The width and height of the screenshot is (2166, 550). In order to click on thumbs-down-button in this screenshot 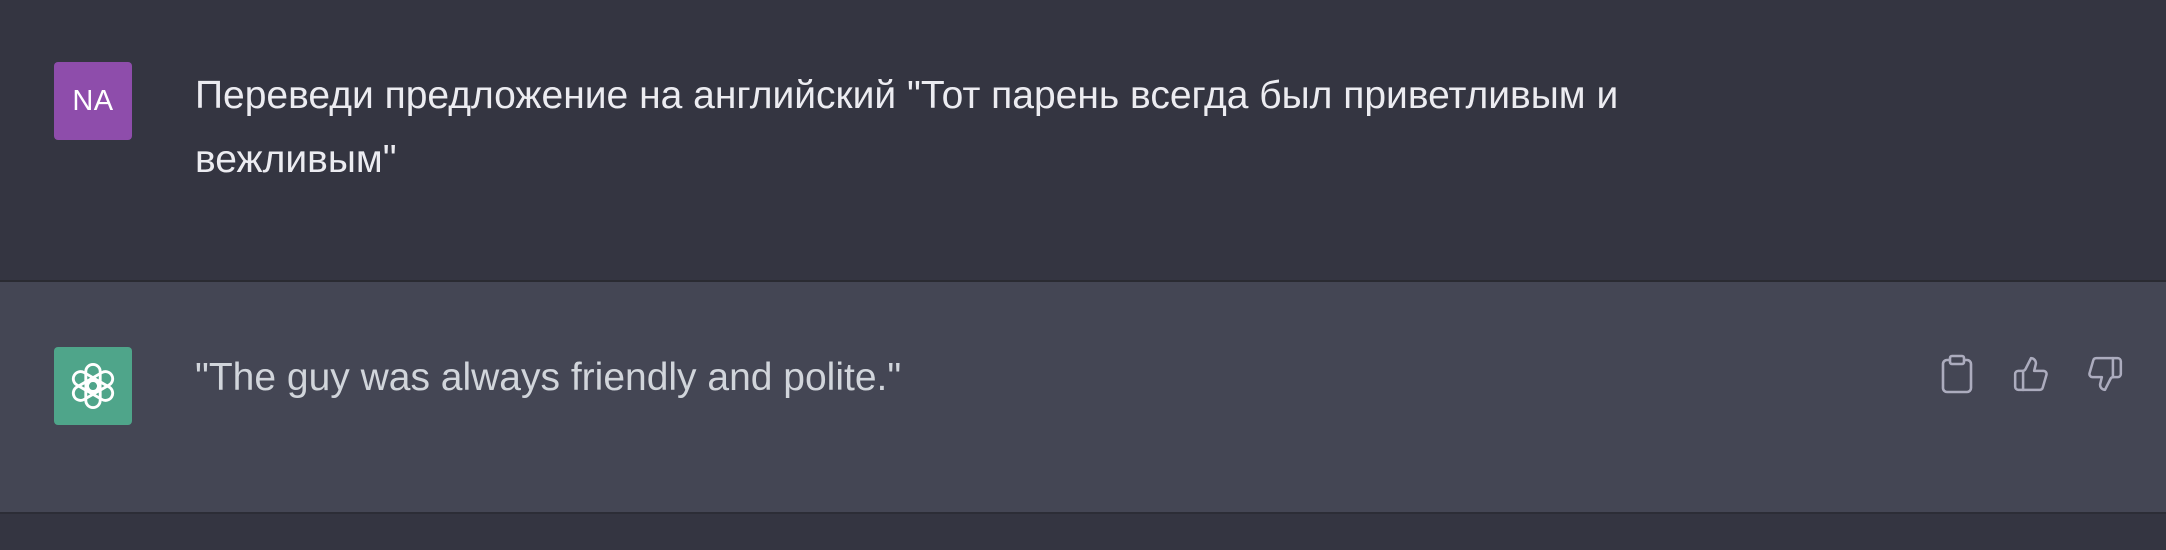, I will do `click(2105, 374)`.